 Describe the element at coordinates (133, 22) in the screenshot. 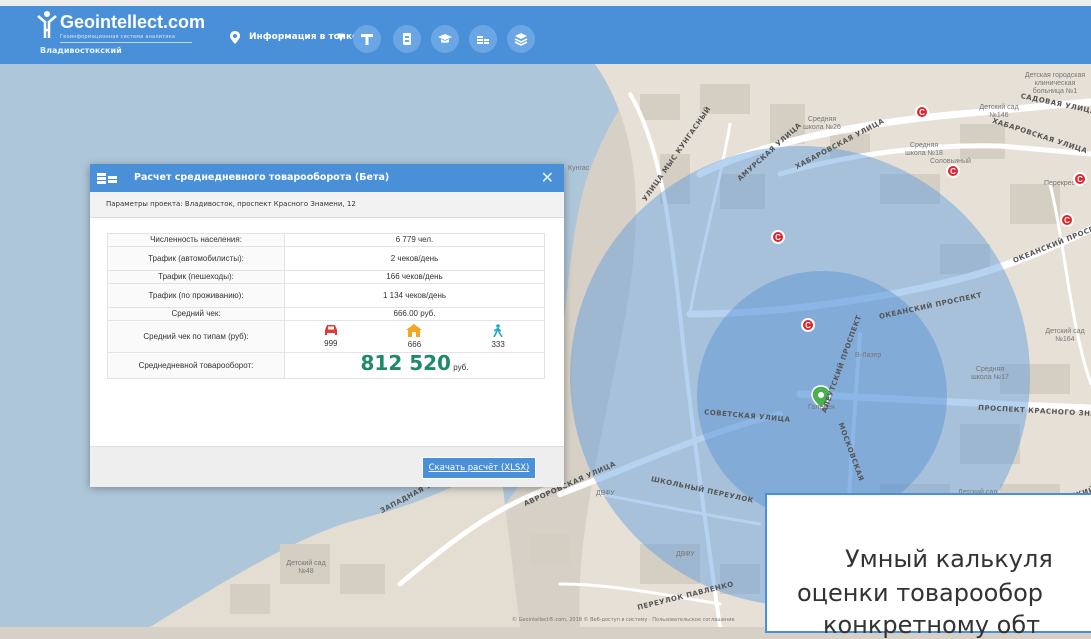

I see `logo-name: Geointellect.com` at that location.